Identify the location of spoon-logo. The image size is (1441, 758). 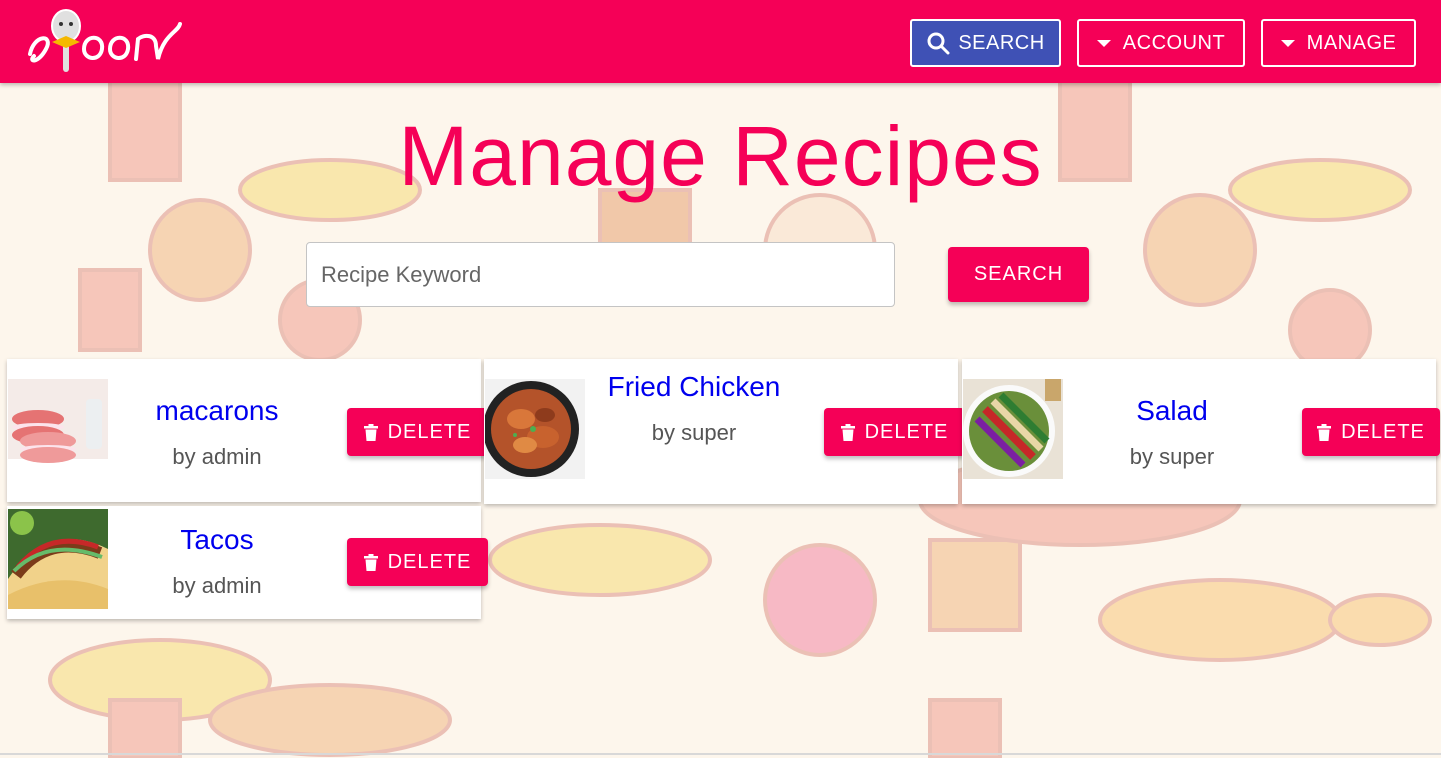
(104, 39).